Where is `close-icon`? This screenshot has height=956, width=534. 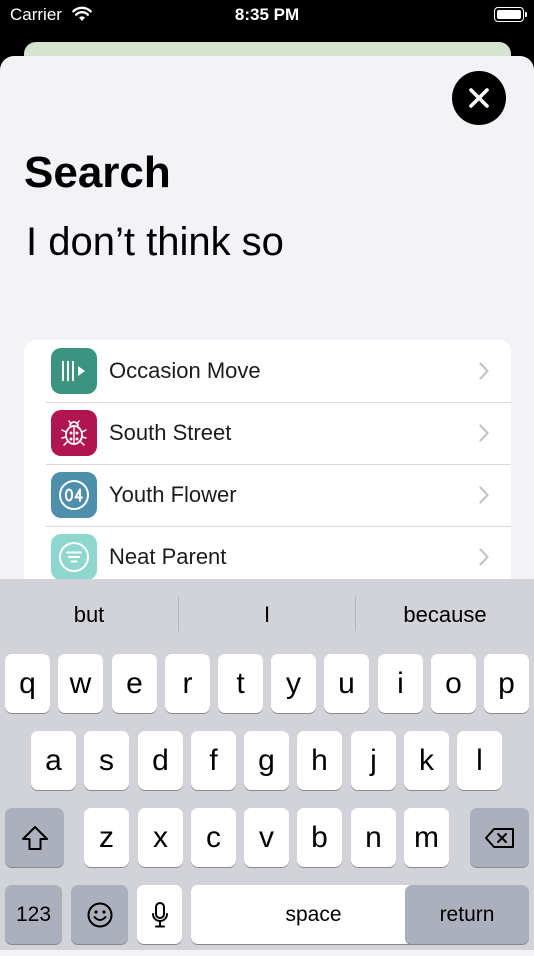
close-icon is located at coordinates (479, 98).